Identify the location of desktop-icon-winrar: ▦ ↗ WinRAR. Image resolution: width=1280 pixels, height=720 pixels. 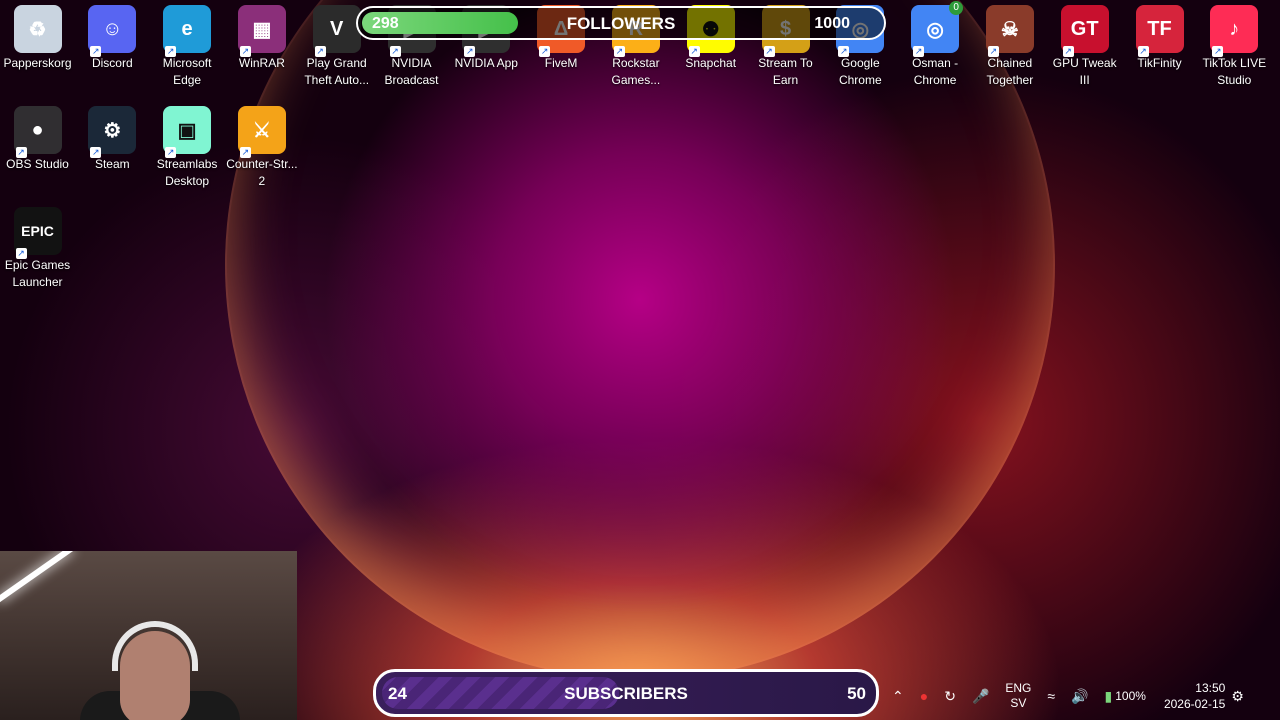
(261, 38).